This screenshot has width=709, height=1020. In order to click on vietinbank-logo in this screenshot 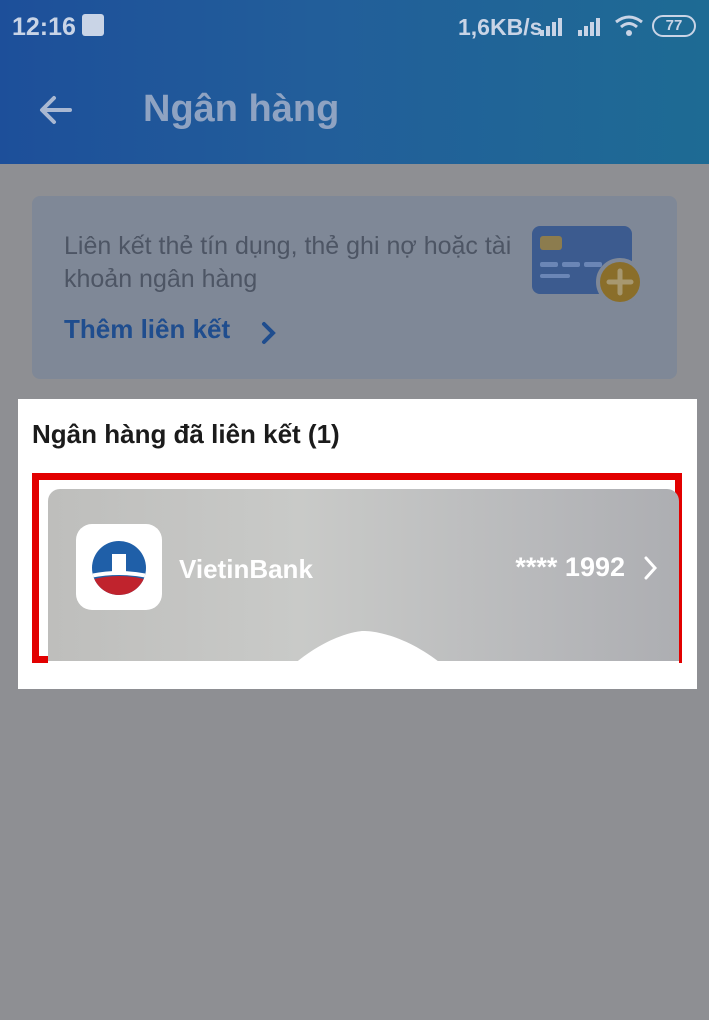, I will do `click(119, 567)`.